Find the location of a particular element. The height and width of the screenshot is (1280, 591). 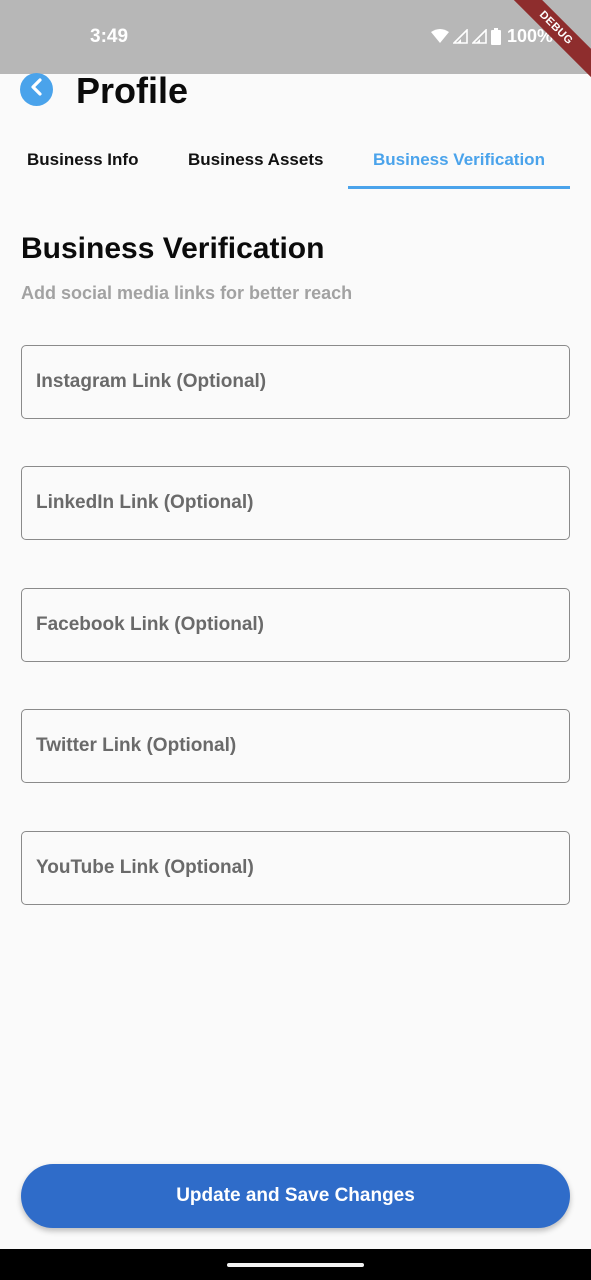

section-title: Business Verification is located at coordinates (173, 248).